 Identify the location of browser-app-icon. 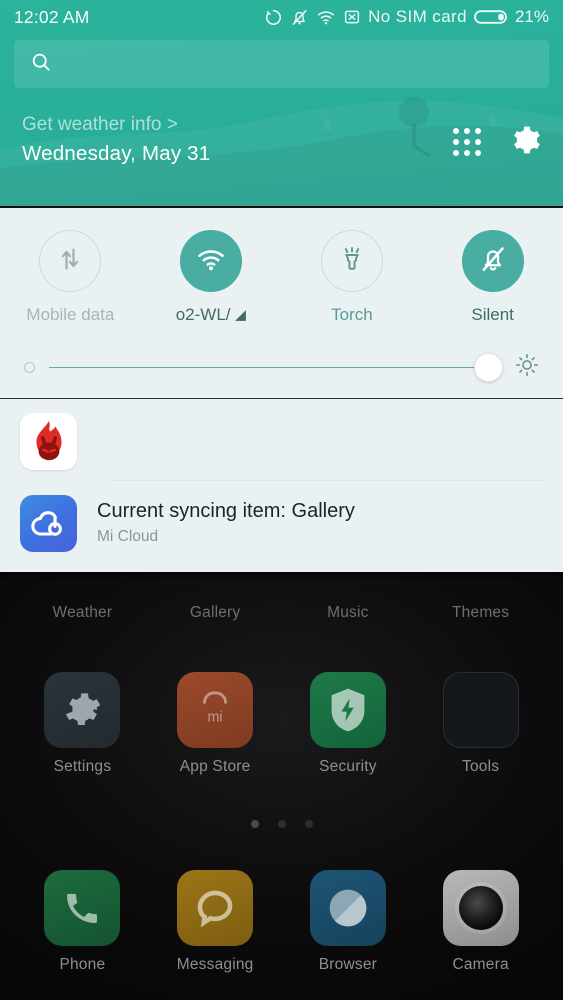
(347, 908).